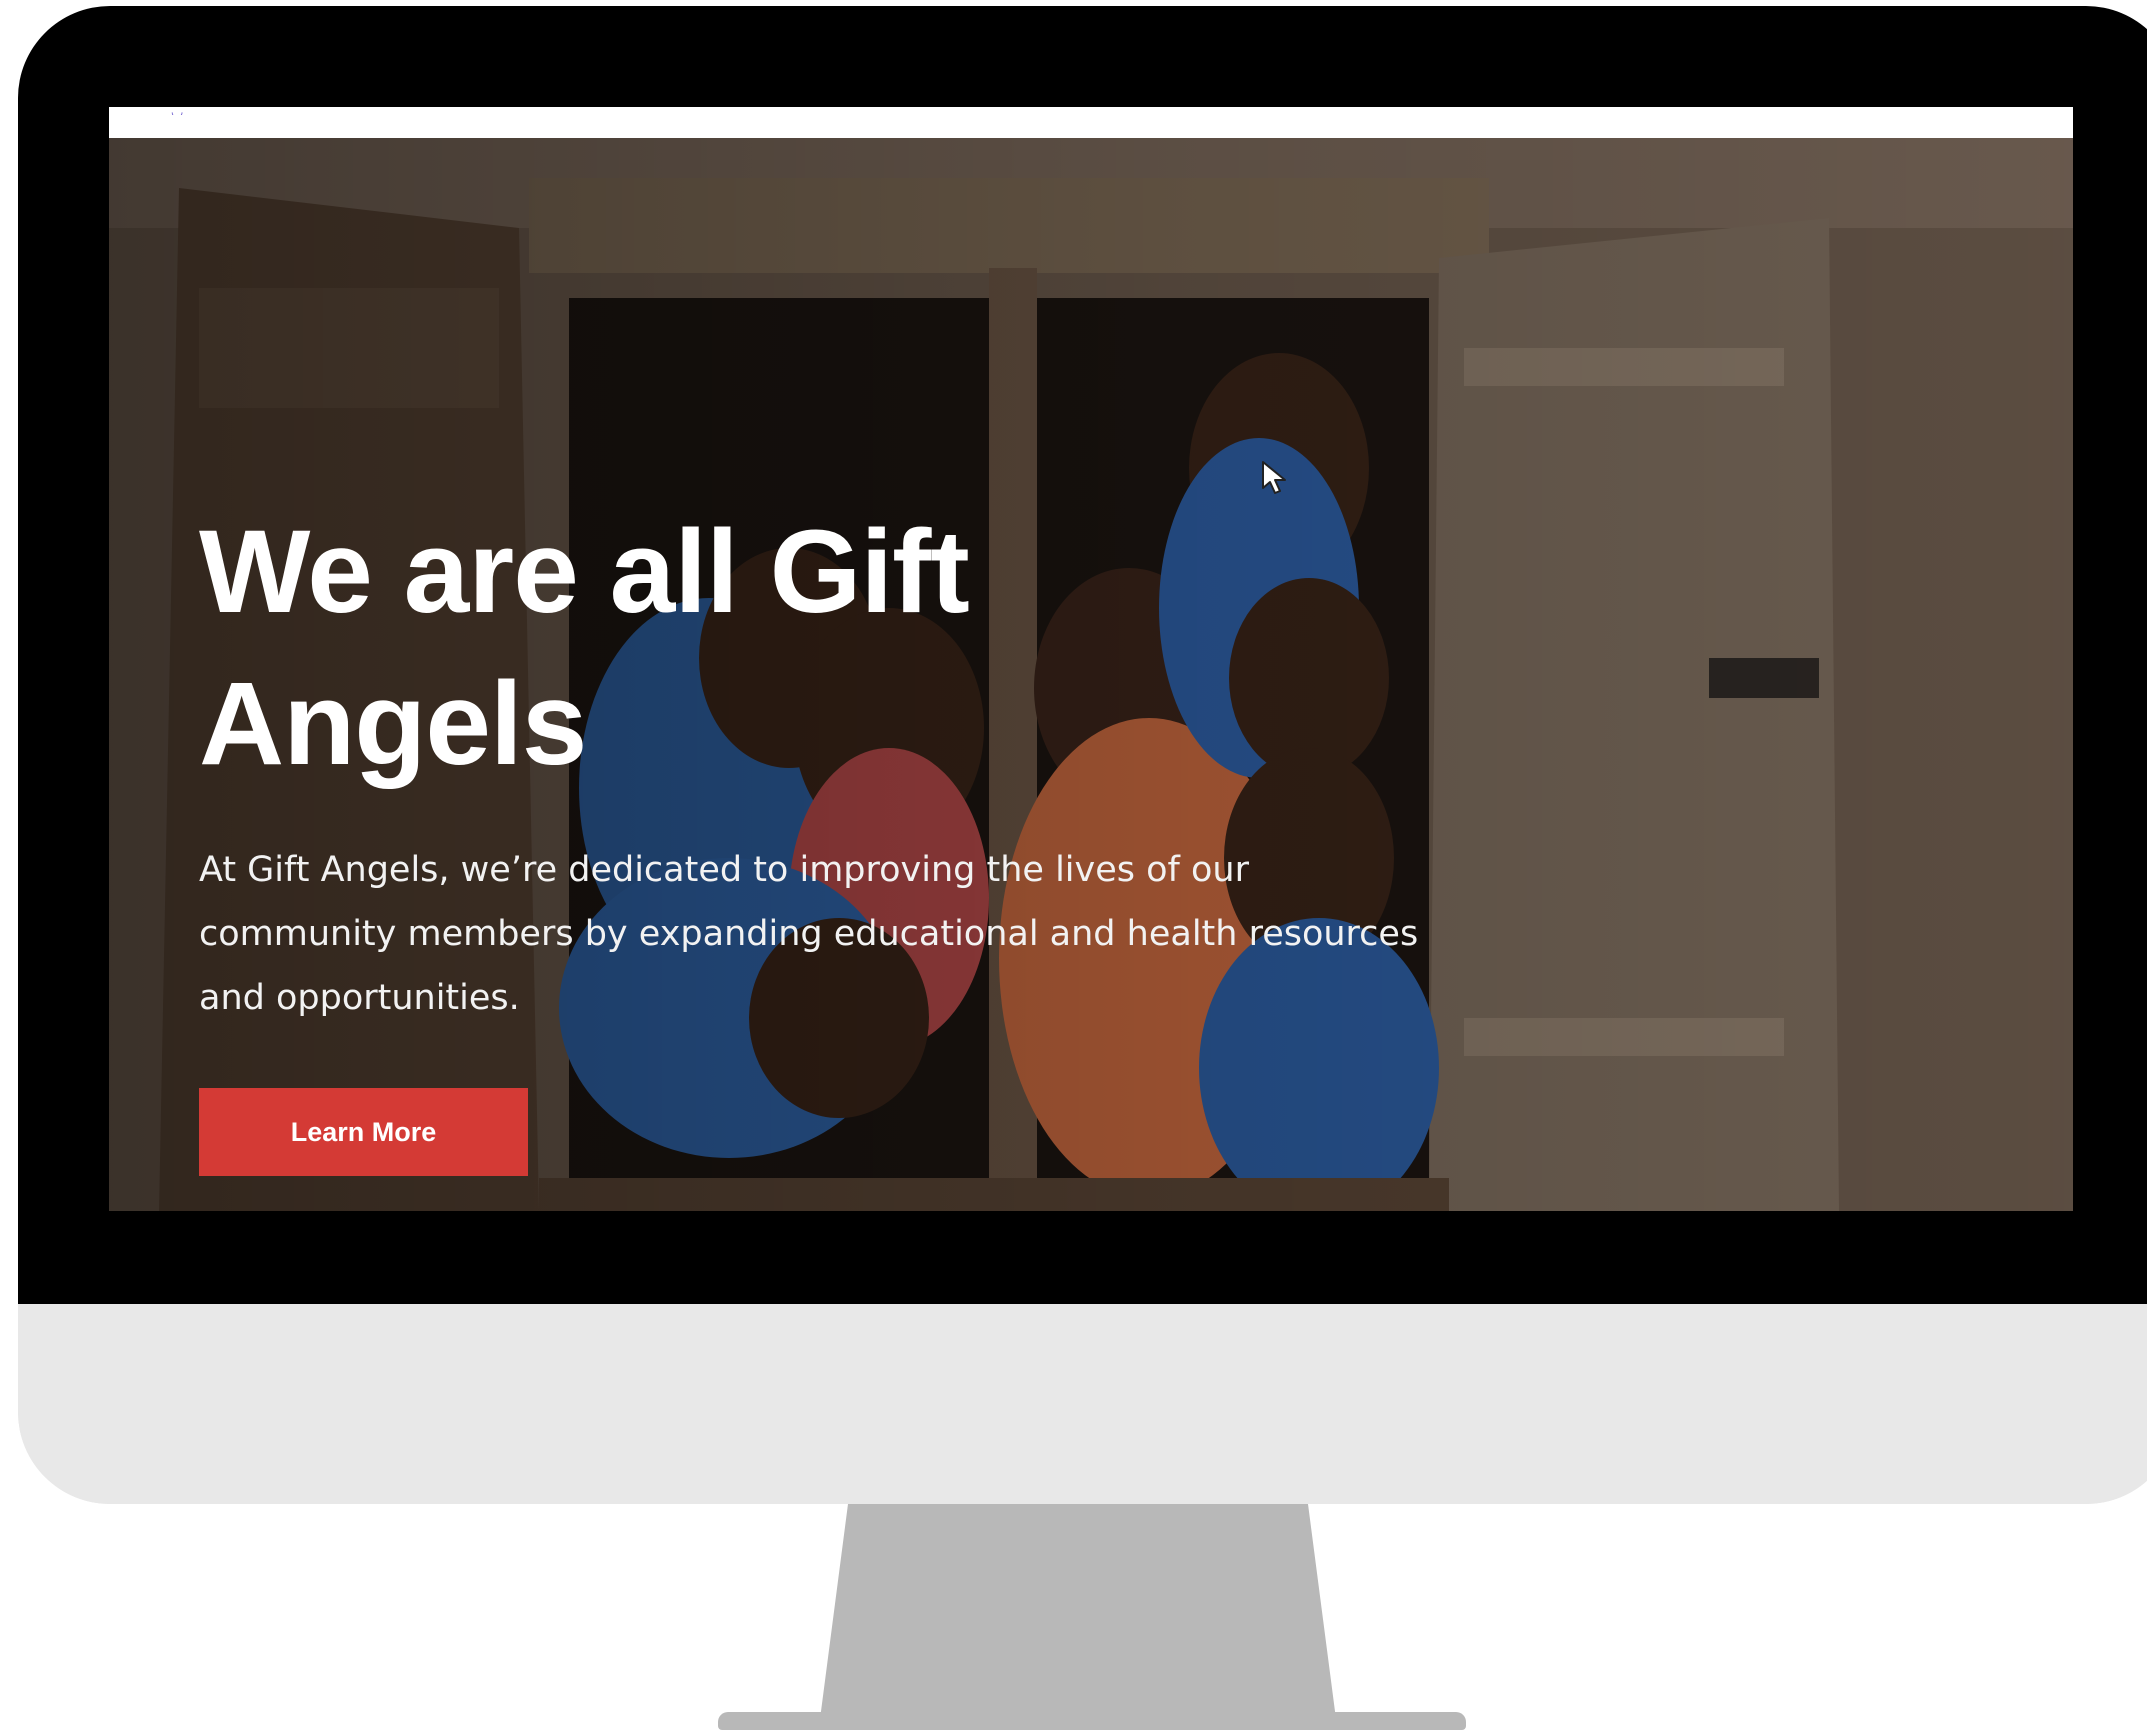 This screenshot has width=2147, height=1733. I want to click on hero-title-line-1: We are all Gift, so click(584, 572).